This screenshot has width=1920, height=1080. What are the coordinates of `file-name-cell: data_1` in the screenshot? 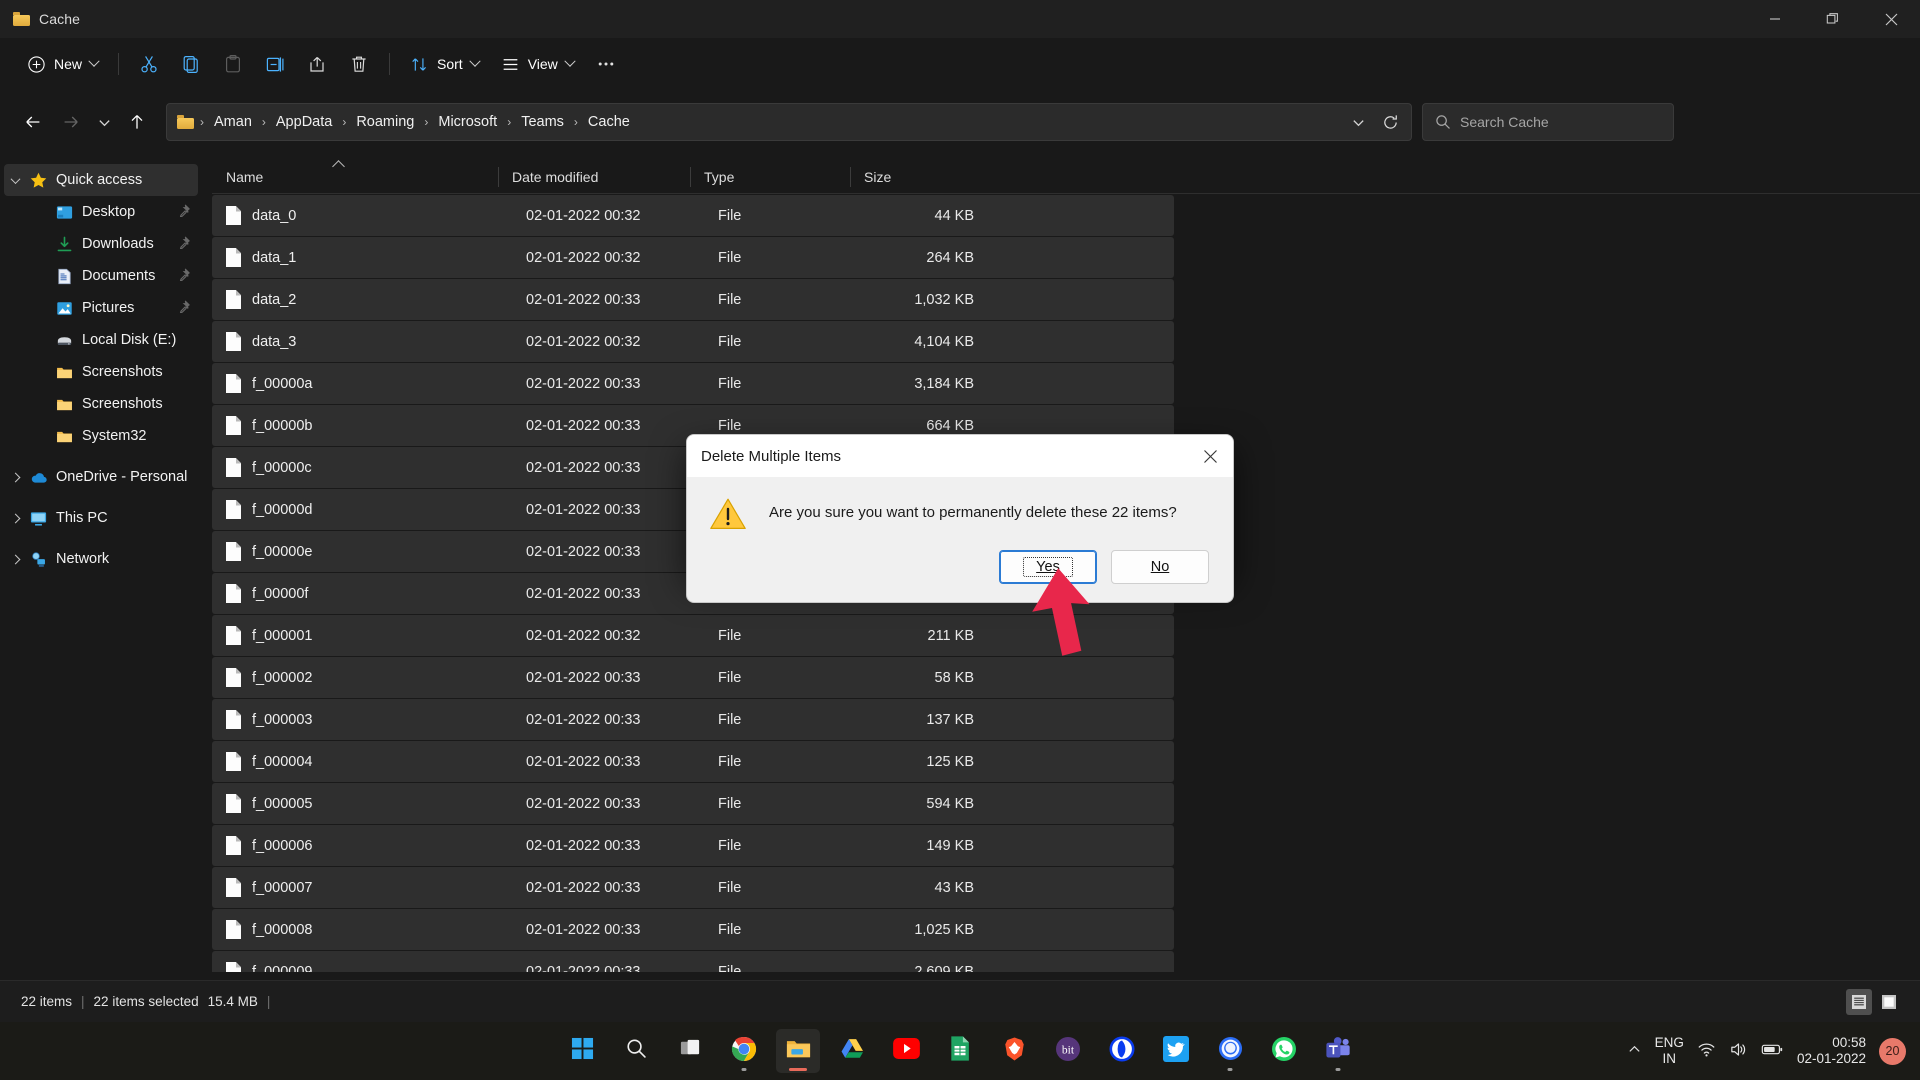 It's located at (362, 257).